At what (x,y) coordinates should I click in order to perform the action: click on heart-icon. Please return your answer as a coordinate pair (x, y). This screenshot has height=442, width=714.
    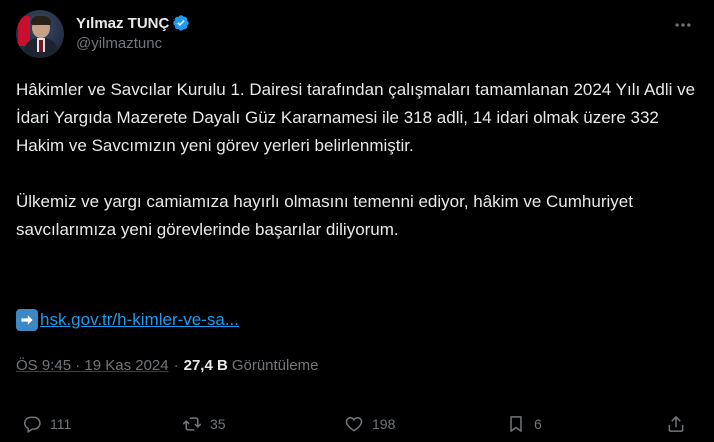
    Looking at the image, I should click on (354, 424).